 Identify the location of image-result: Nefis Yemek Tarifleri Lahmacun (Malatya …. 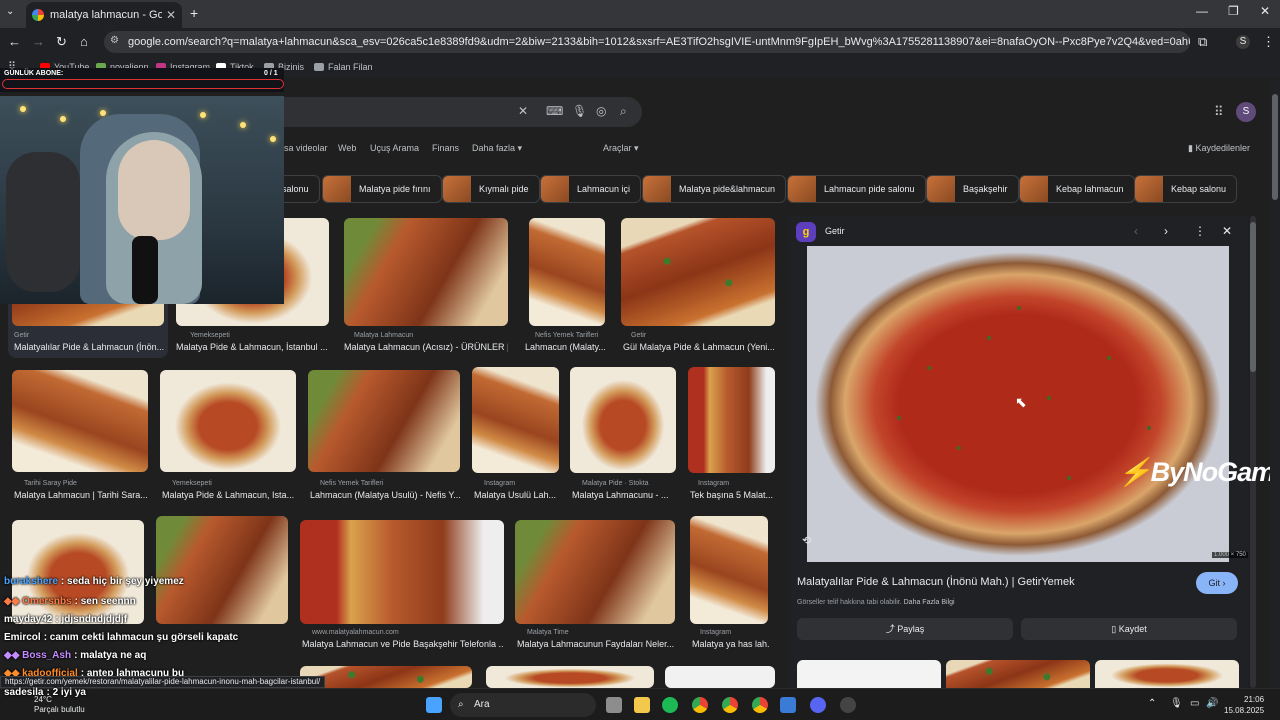
(384, 440).